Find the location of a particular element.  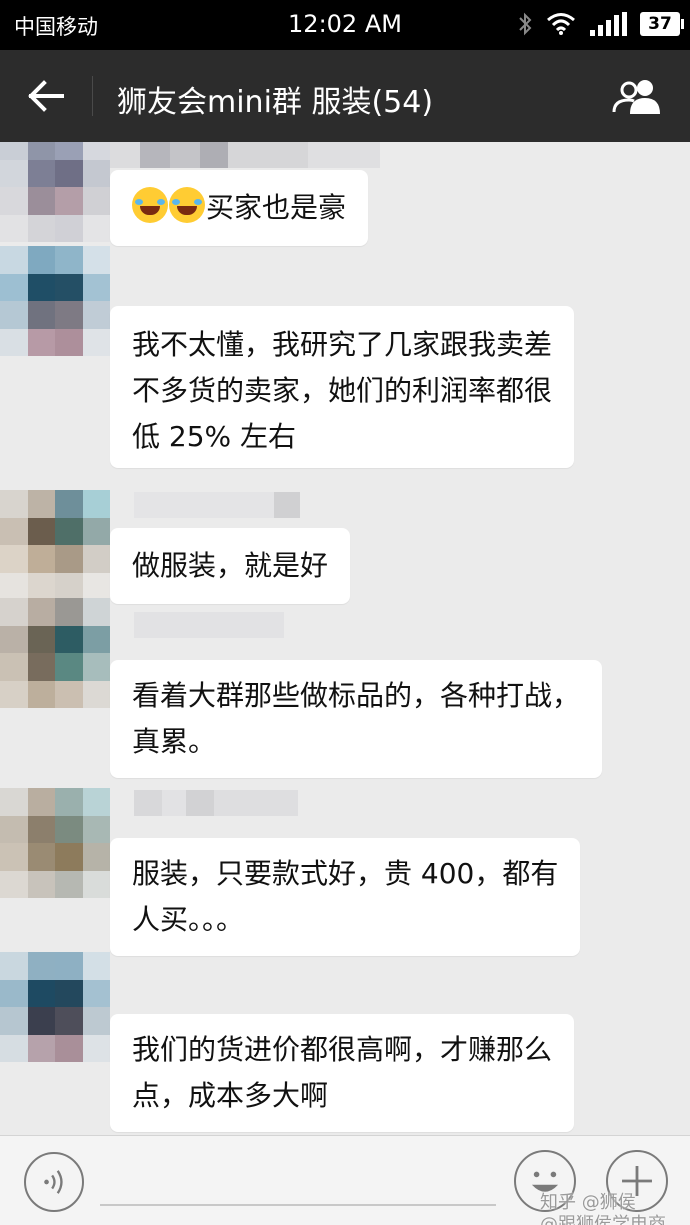

watermark: 知乎 @狮侯 @跟狮侯学电商 is located at coordinates (603, 1208).